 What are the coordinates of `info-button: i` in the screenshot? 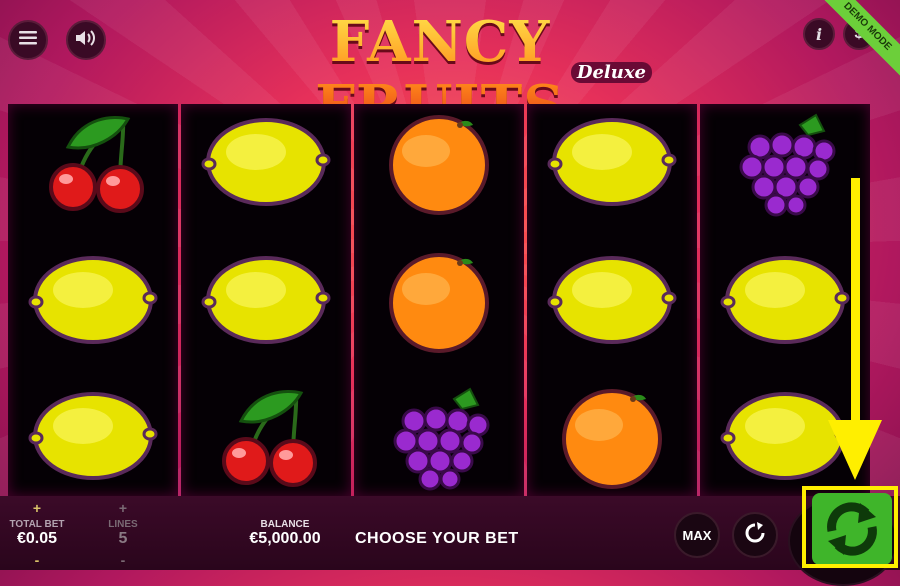 It's located at (819, 34).